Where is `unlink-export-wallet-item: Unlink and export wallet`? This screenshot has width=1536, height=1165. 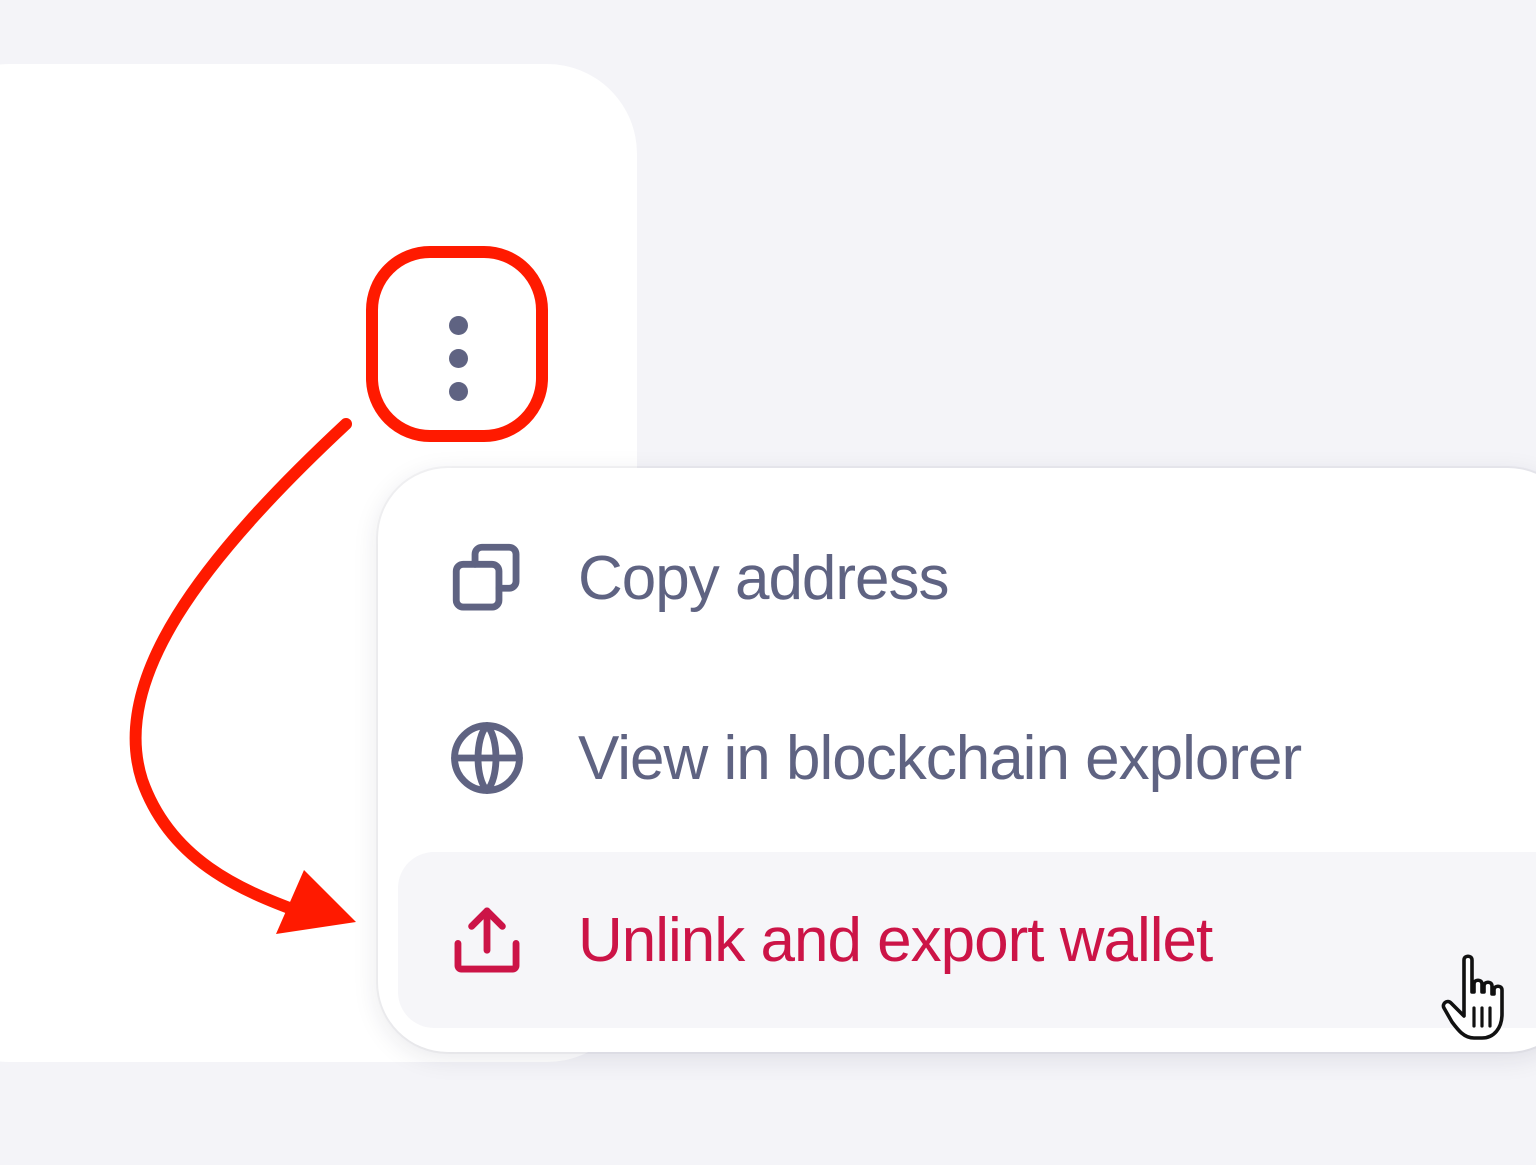 unlink-export-wallet-item: Unlink and export wallet is located at coordinates (967, 940).